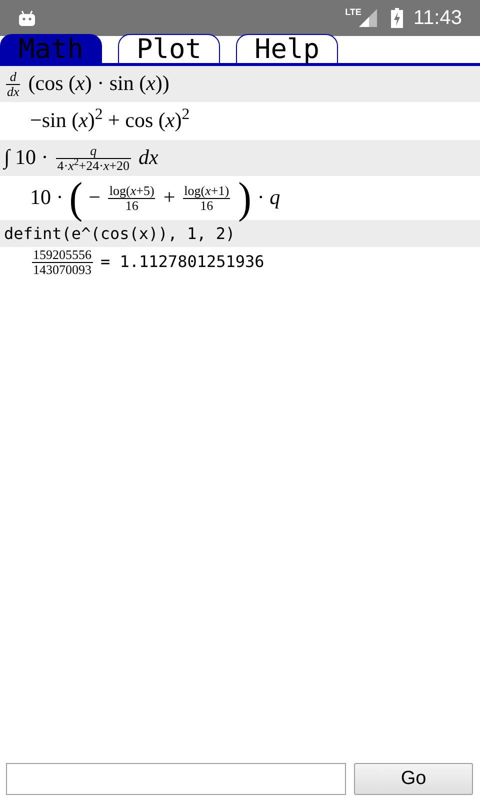  I want to click on network-label: LTE, so click(353, 12).